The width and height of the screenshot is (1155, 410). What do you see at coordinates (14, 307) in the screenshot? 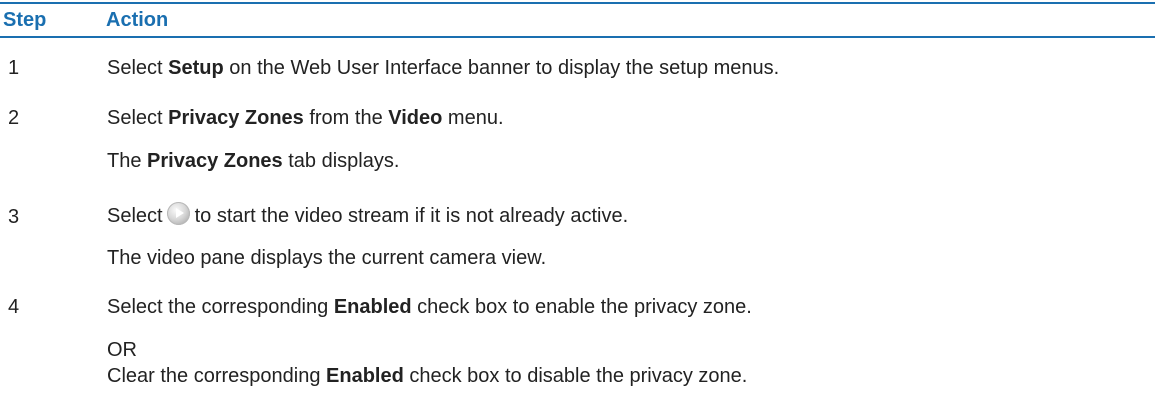
I see `step-number: 4` at bounding box center [14, 307].